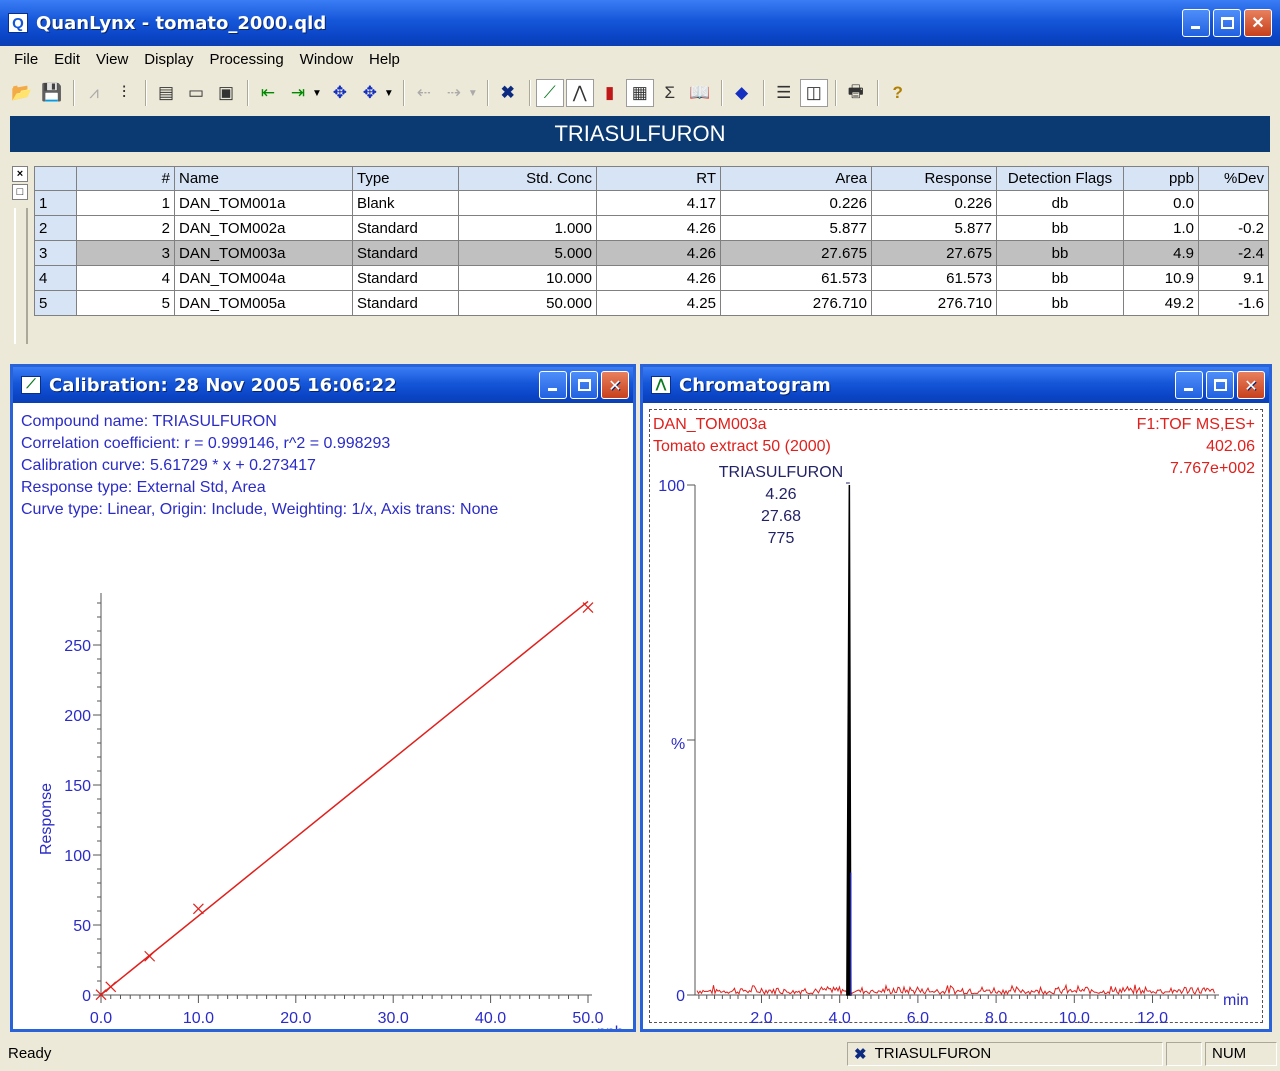 The width and height of the screenshot is (1280, 1071). I want to click on sample-description: Tomato extract 50 (2000), so click(742, 446).